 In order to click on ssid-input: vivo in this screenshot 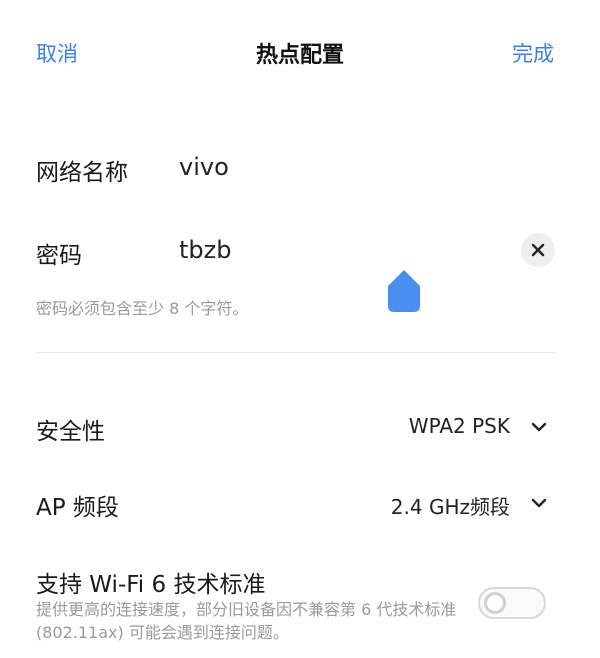, I will do `click(204, 167)`.